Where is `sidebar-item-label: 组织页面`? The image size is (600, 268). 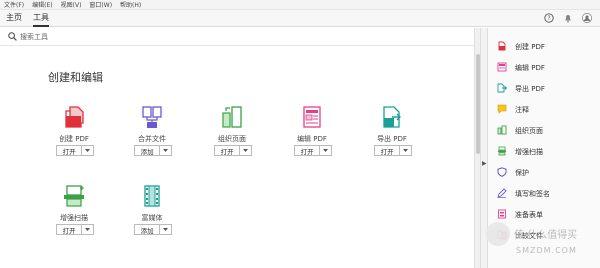
sidebar-item-label: 组织页面 is located at coordinates (529, 131).